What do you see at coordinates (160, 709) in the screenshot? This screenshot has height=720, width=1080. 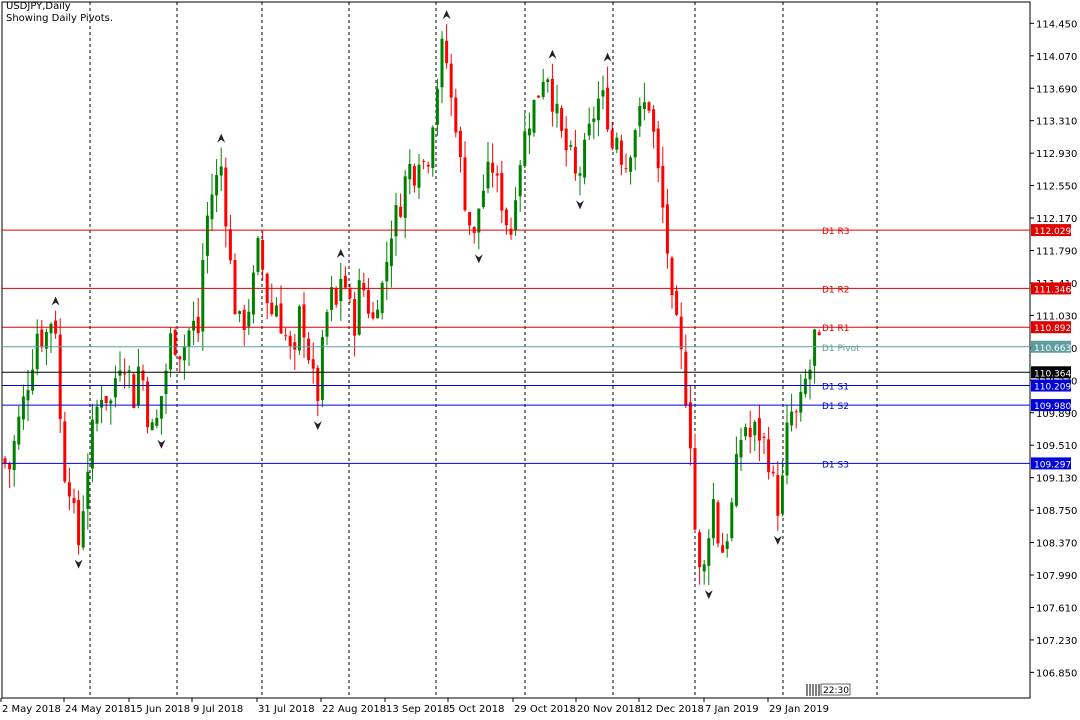 I see `x-axis-label: 15 Jun 2018` at bounding box center [160, 709].